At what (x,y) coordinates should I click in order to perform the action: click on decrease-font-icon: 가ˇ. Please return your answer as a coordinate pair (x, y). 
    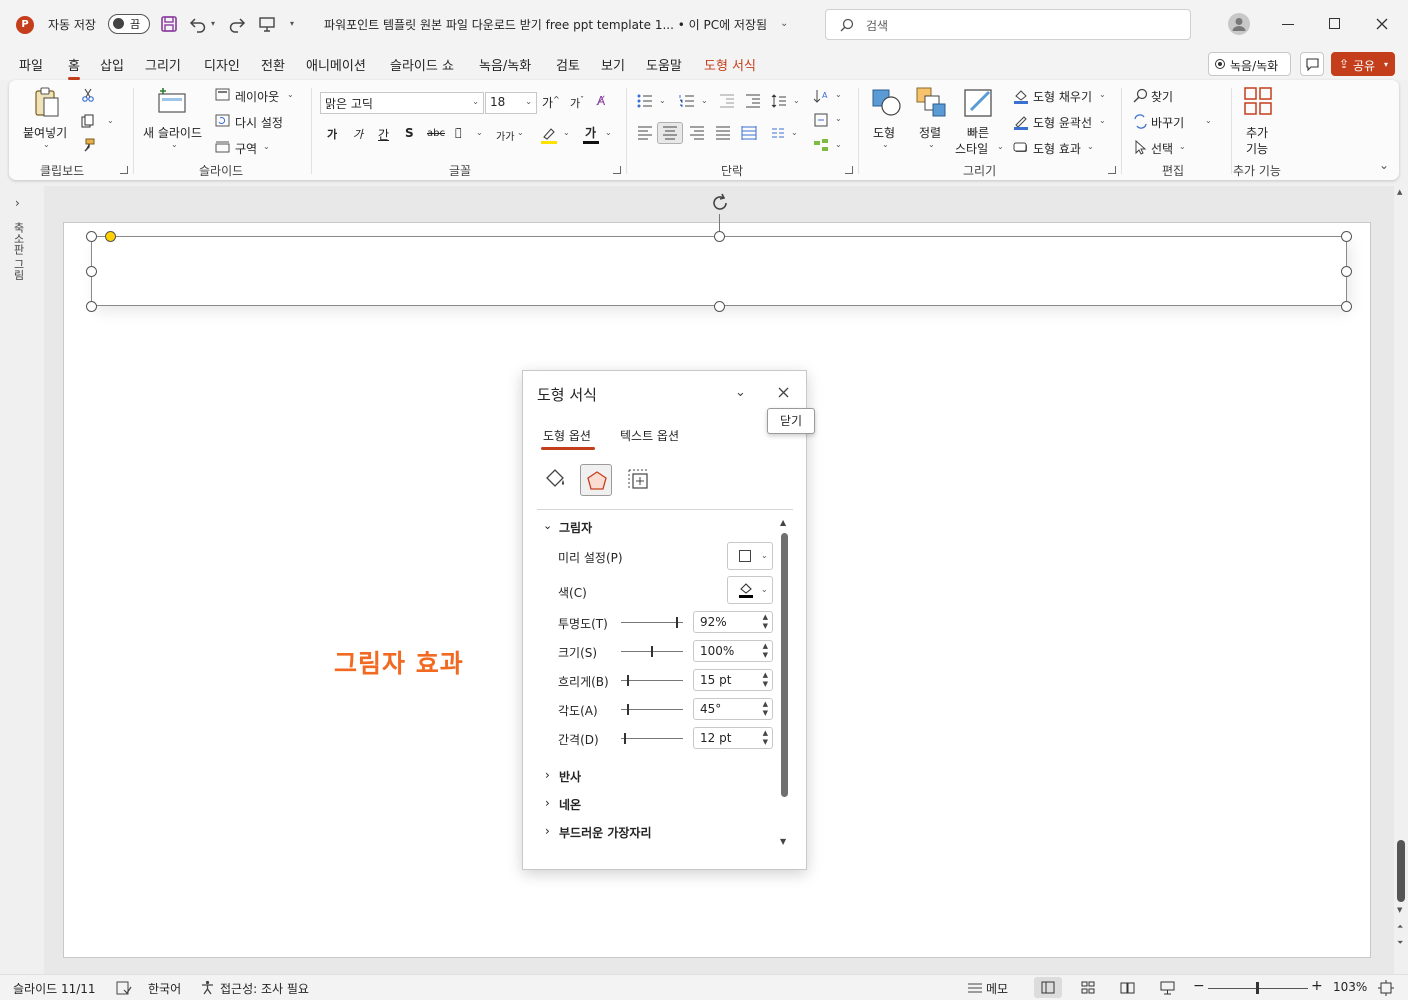
    Looking at the image, I should click on (577, 103).